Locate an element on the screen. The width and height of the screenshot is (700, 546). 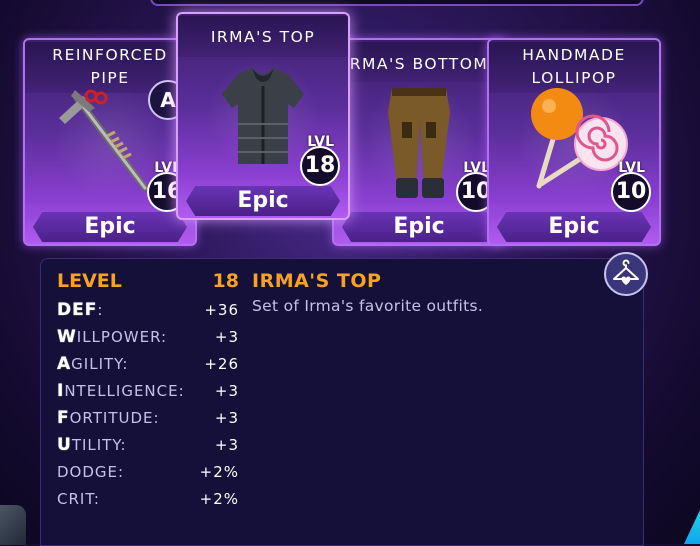
item-card-reinforced-pipe: REINFORCED PIPE LVL 16 Epic is located at coordinates (110, 142).